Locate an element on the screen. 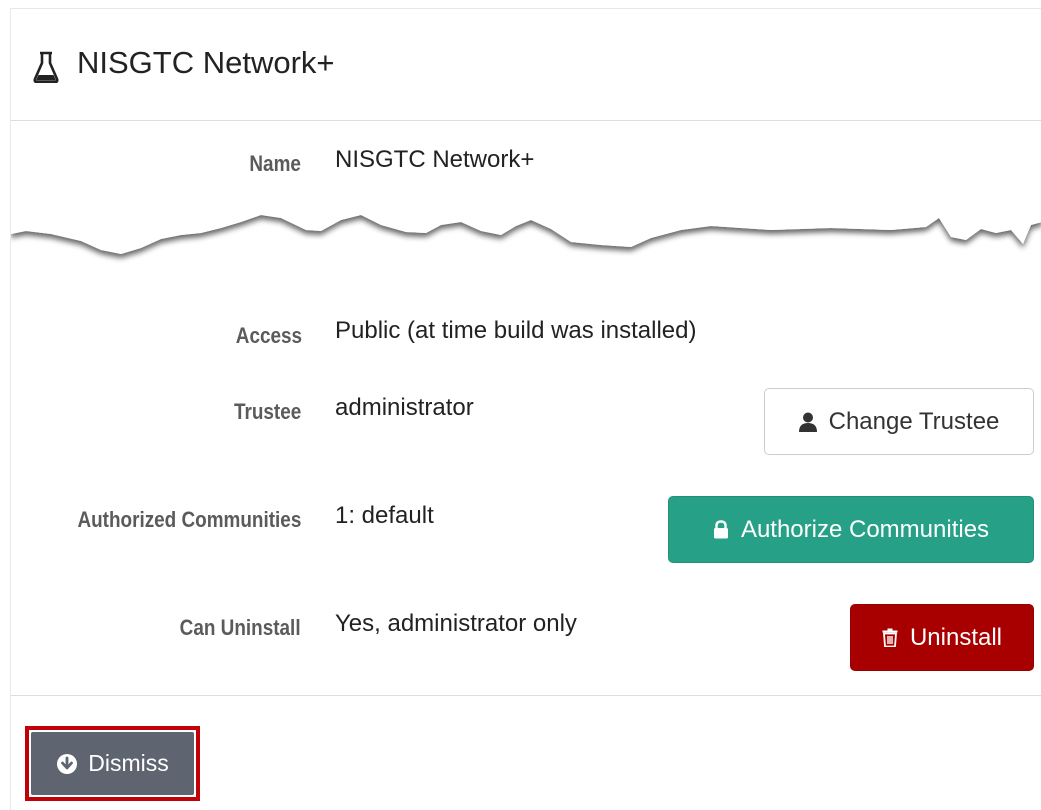 The image size is (1041, 810). authorize-communities-button: Authorize Communities is located at coordinates (851, 529).